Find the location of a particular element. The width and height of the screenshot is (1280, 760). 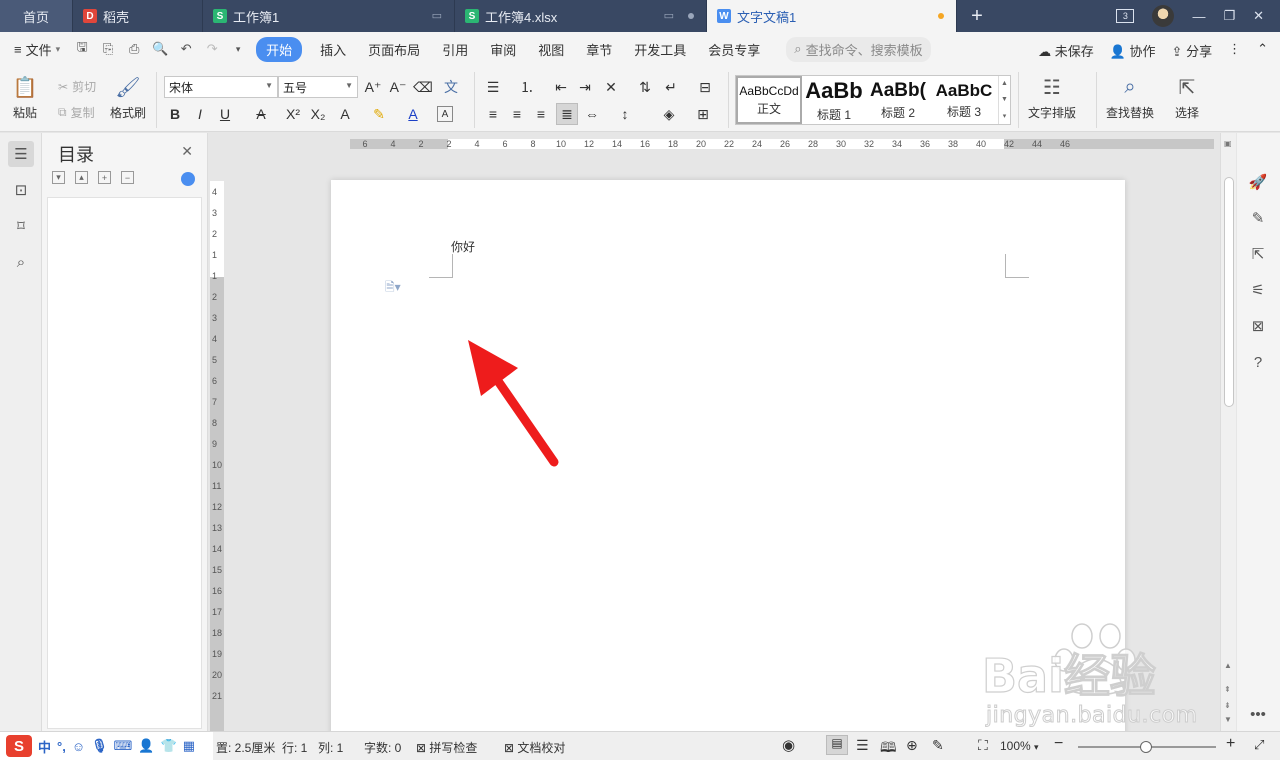

underline-icon: U is located at coordinates (225, 114).